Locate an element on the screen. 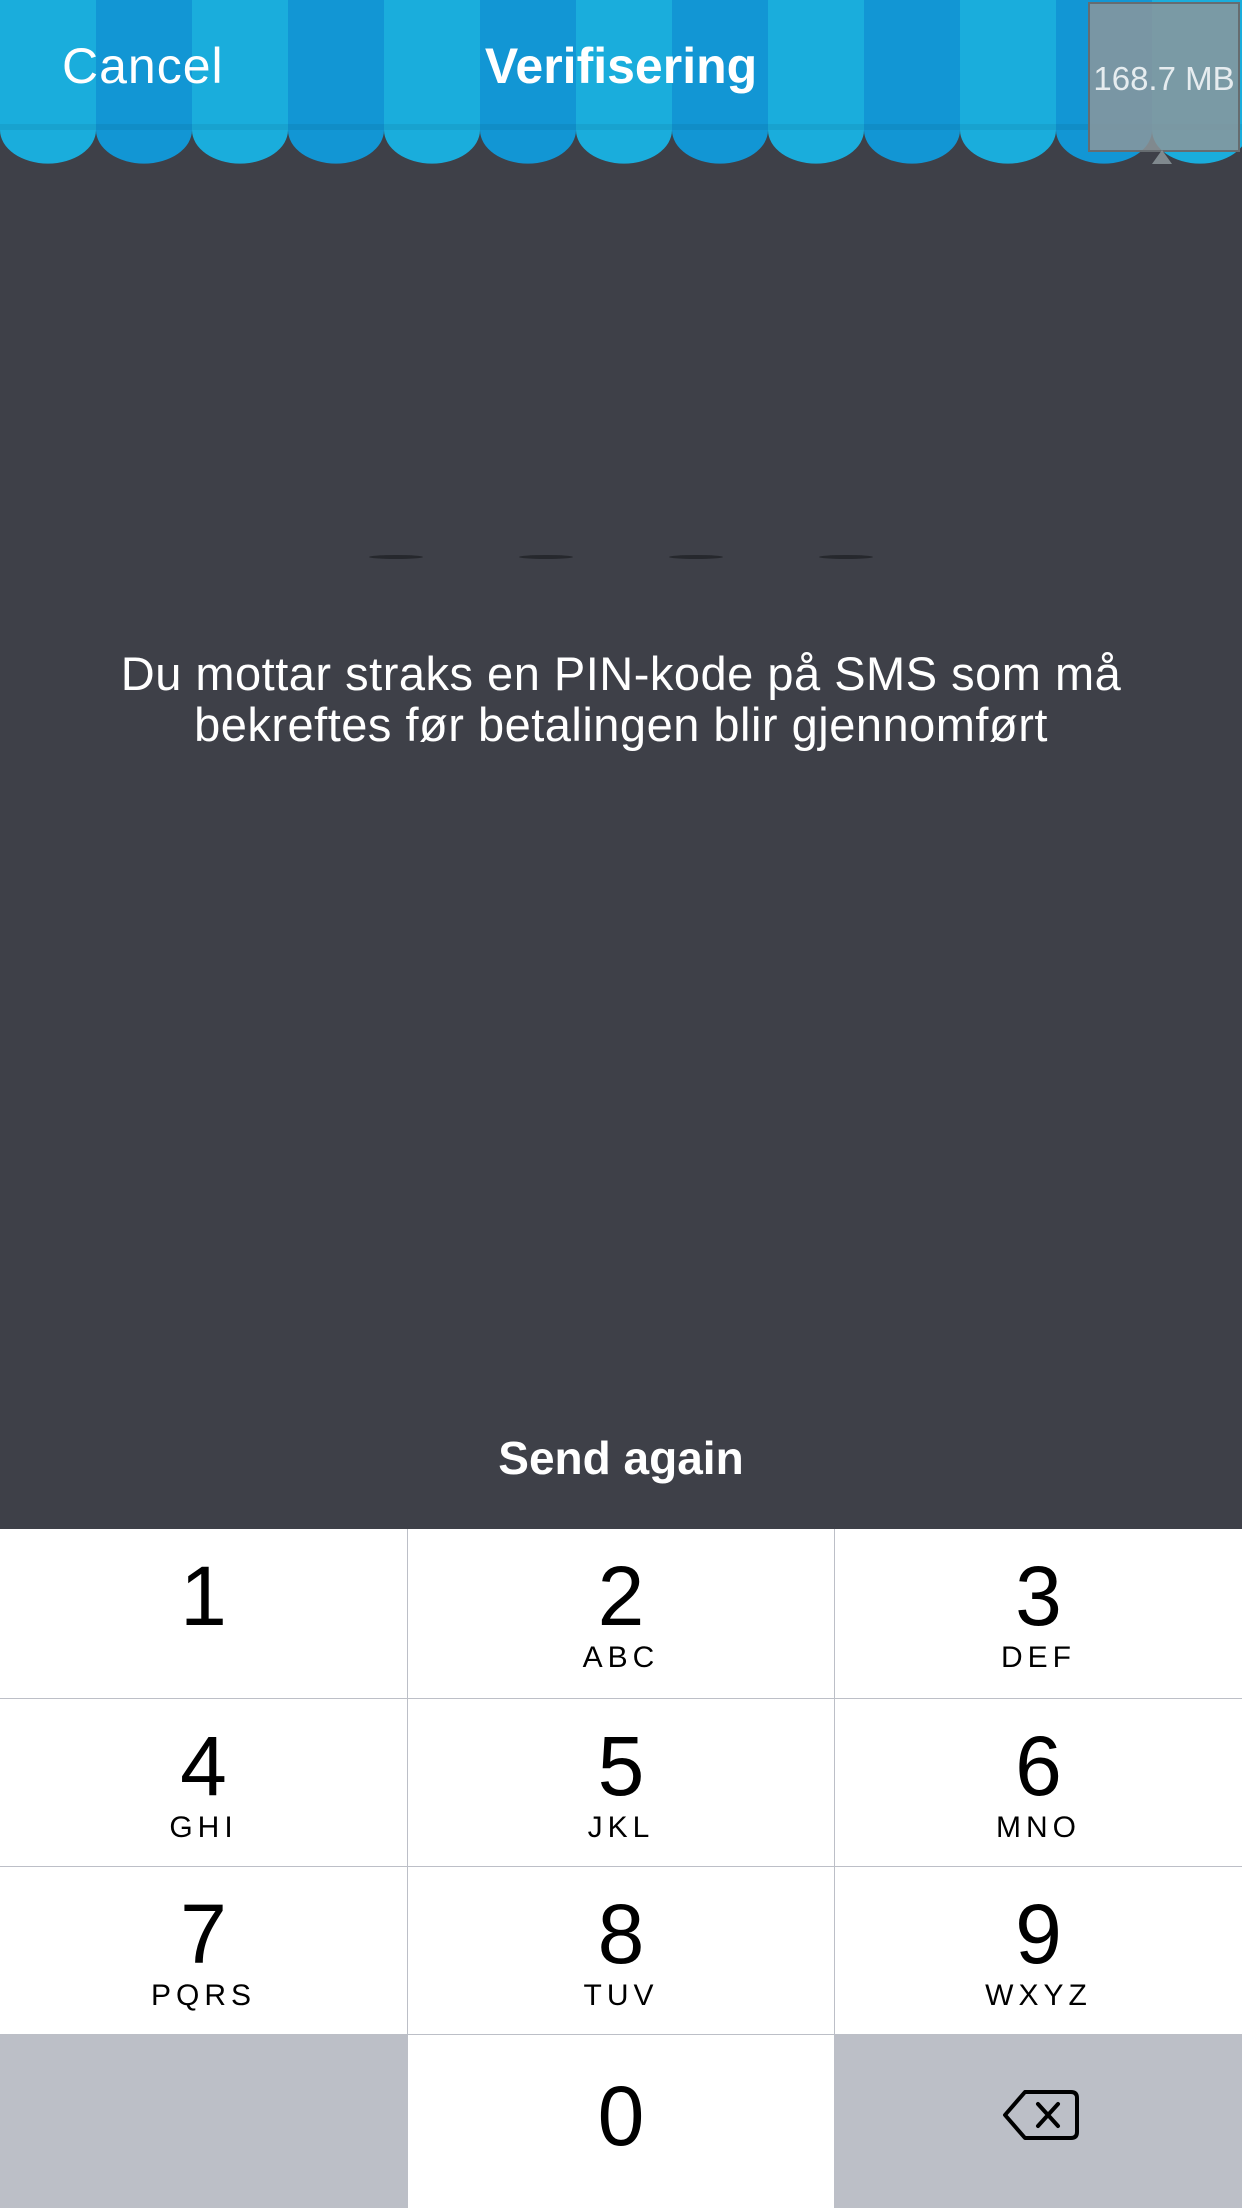 The height and width of the screenshot is (2208, 1242). keypad-key-4: 4 GHI is located at coordinates (203, 1782).